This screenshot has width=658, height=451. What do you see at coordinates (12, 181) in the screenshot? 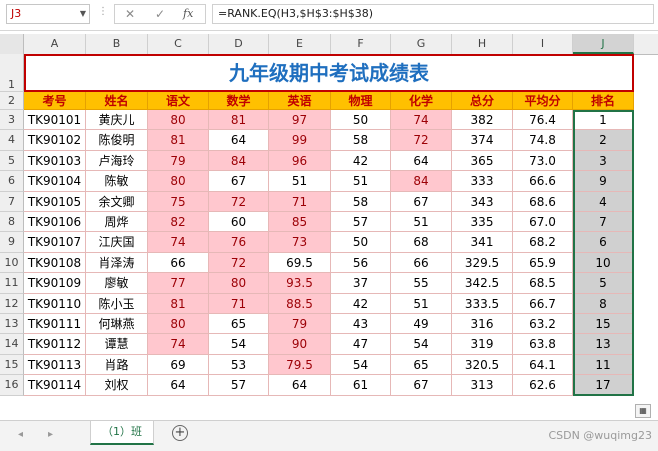
I see `row-header-6: 6` at bounding box center [12, 181].